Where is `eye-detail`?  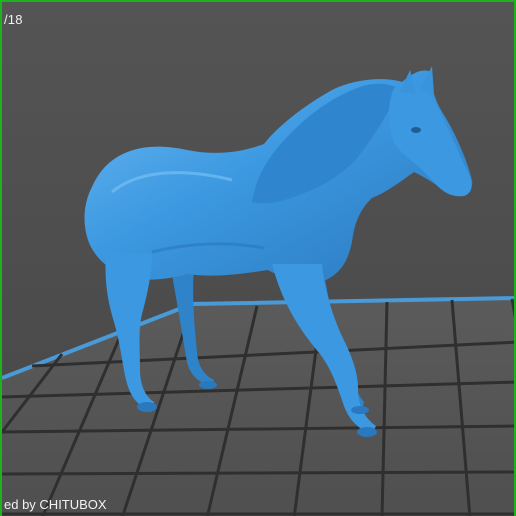 eye-detail is located at coordinates (416, 130).